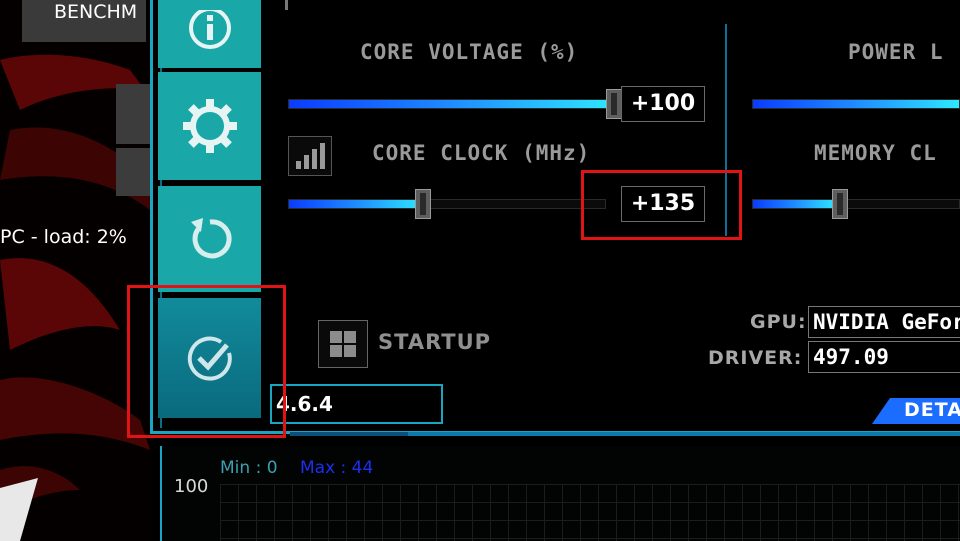  Describe the element at coordinates (423, 204) in the screenshot. I see `core-clock-slider-thumb` at that location.